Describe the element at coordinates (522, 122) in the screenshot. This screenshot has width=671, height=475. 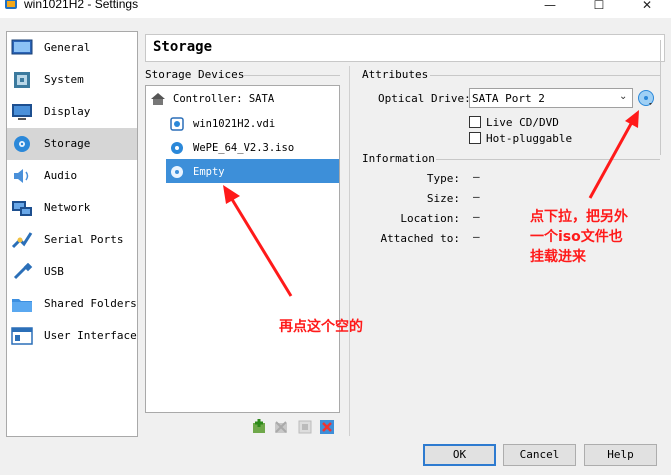
I see `live-cd-label: Live CD/DVD` at that location.